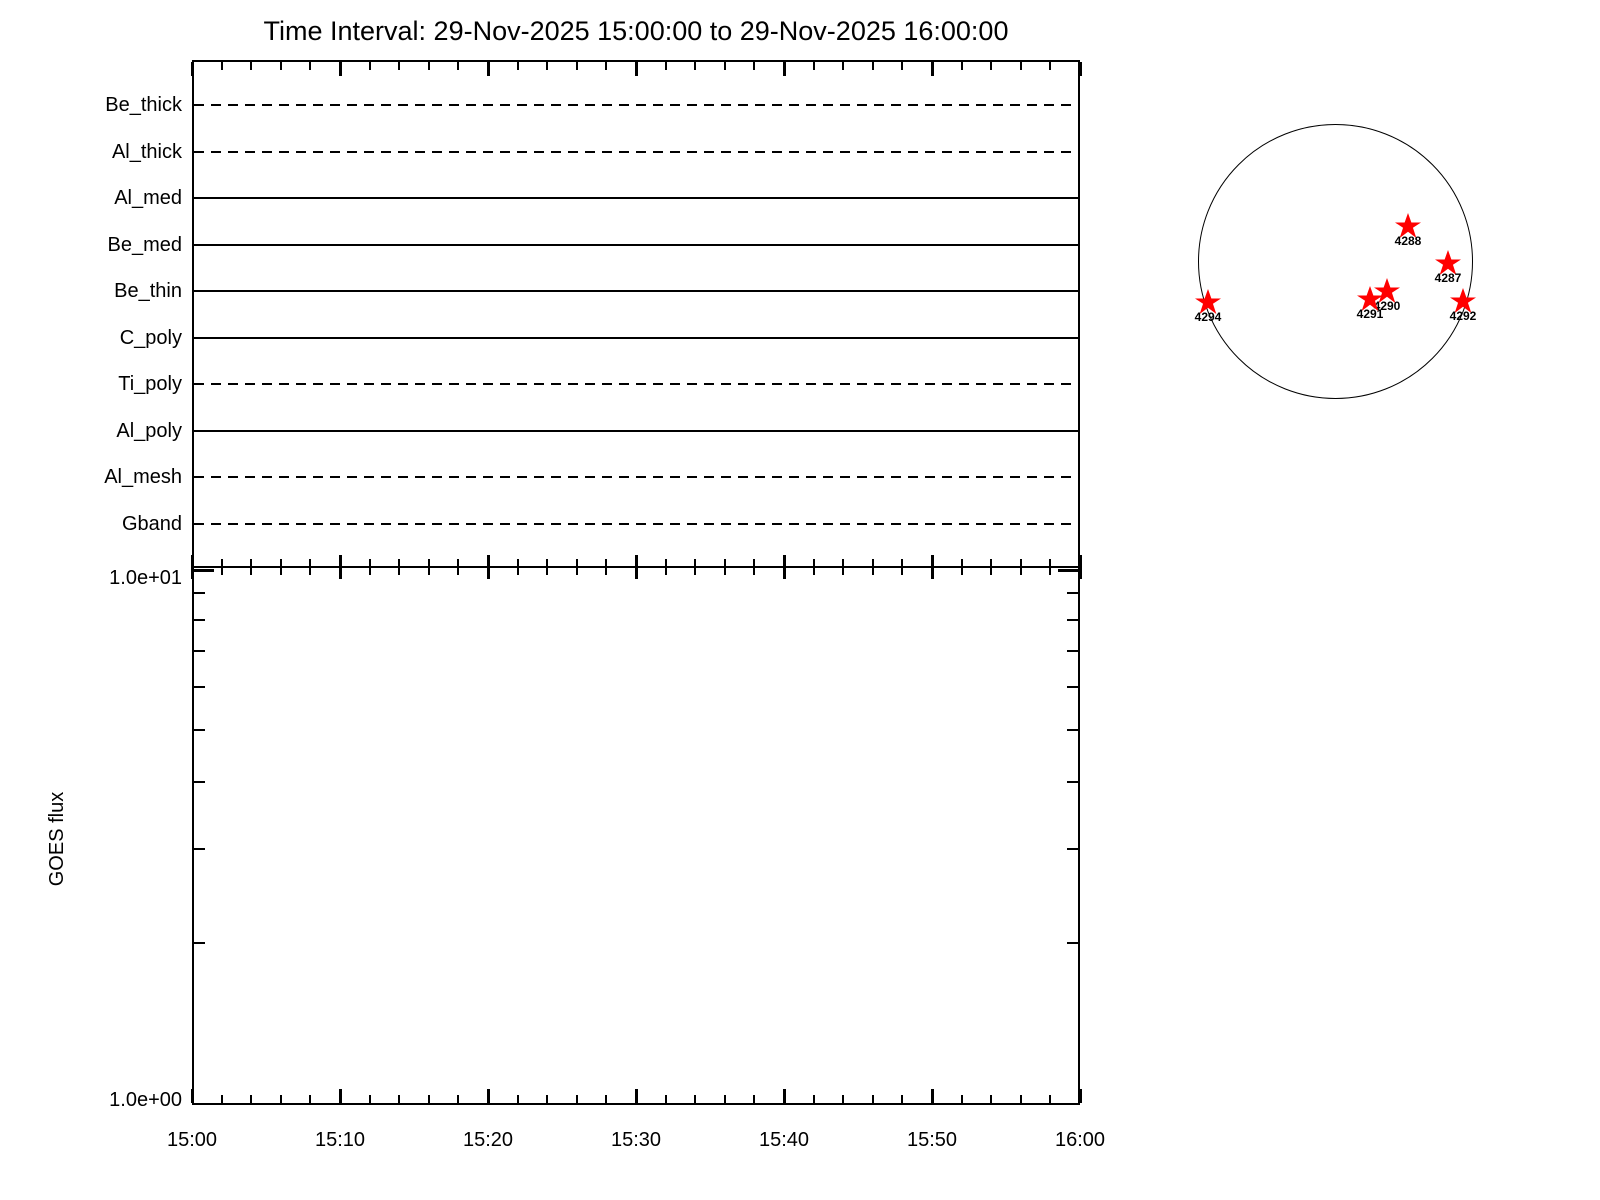 The image size is (1600, 1200). Describe the element at coordinates (1370, 314) in the screenshot. I see `active-region-label-4291: 4291` at that location.